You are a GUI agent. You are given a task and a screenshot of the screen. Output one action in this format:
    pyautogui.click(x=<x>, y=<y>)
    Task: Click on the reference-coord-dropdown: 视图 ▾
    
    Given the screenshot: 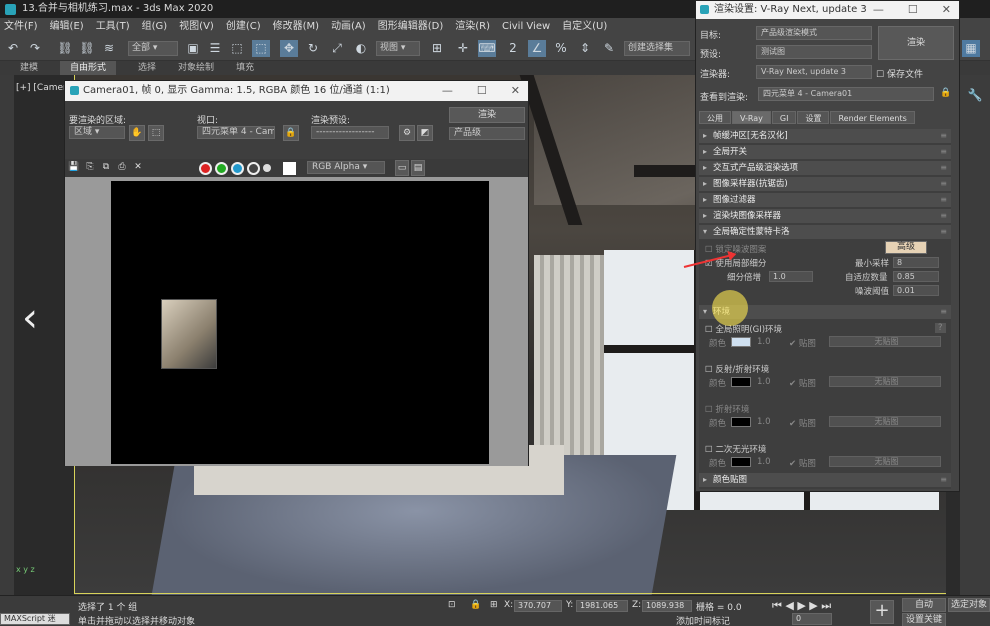 What is the action you would take?
    pyautogui.click(x=398, y=48)
    